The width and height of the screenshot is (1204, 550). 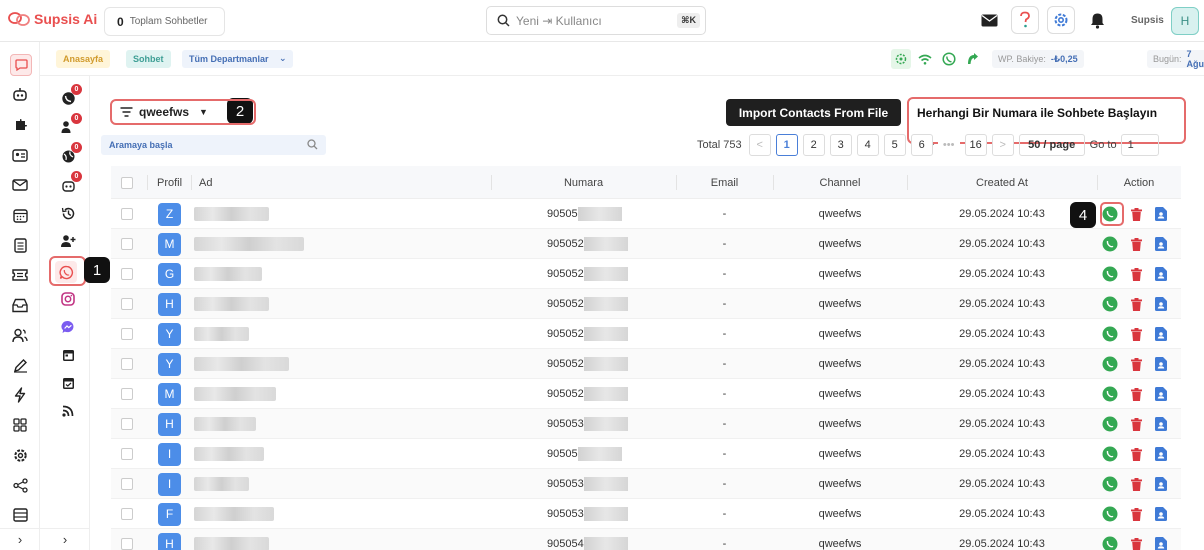 I want to click on col-email: Email, so click(x=724, y=182).